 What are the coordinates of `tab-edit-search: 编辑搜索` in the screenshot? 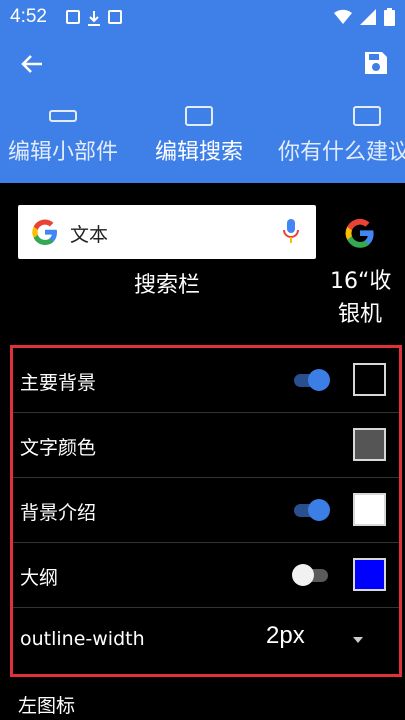 It's located at (199, 141).